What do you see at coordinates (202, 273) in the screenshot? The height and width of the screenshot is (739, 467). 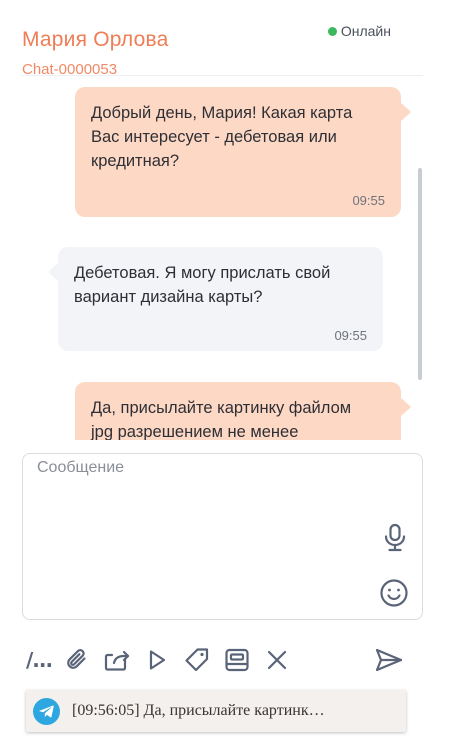 I see `message-text-line: Дебетовая. Я могу прислать свой` at bounding box center [202, 273].